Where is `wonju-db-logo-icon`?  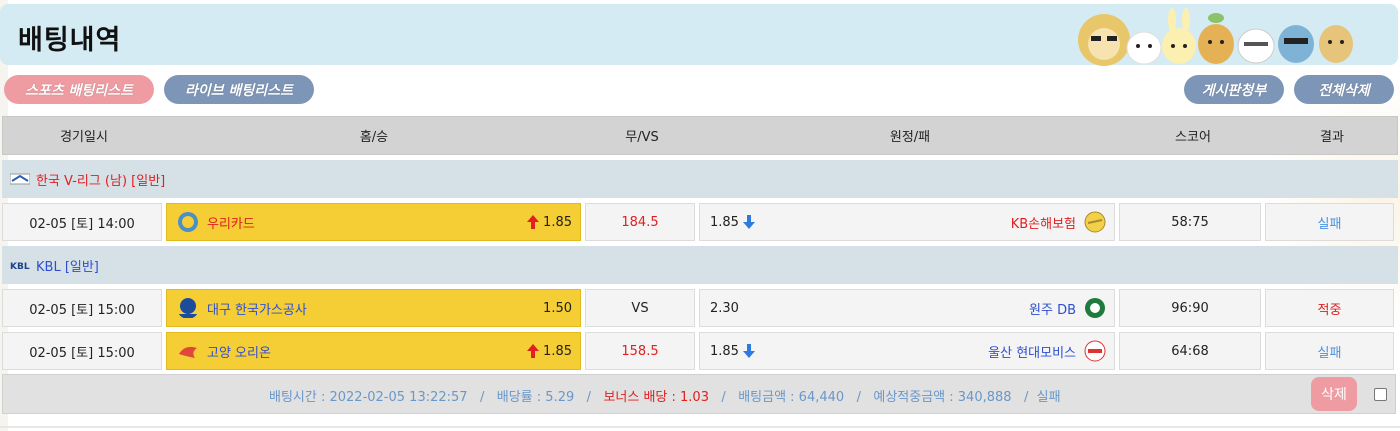
wonju-db-logo-icon is located at coordinates (1095, 308).